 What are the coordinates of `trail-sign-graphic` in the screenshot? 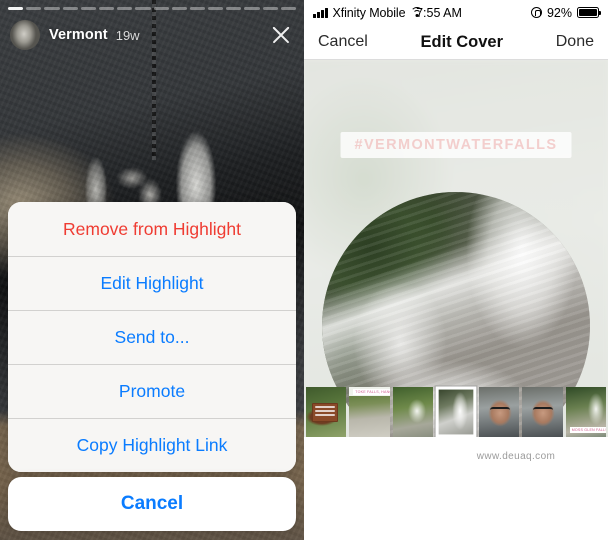 It's located at (325, 412).